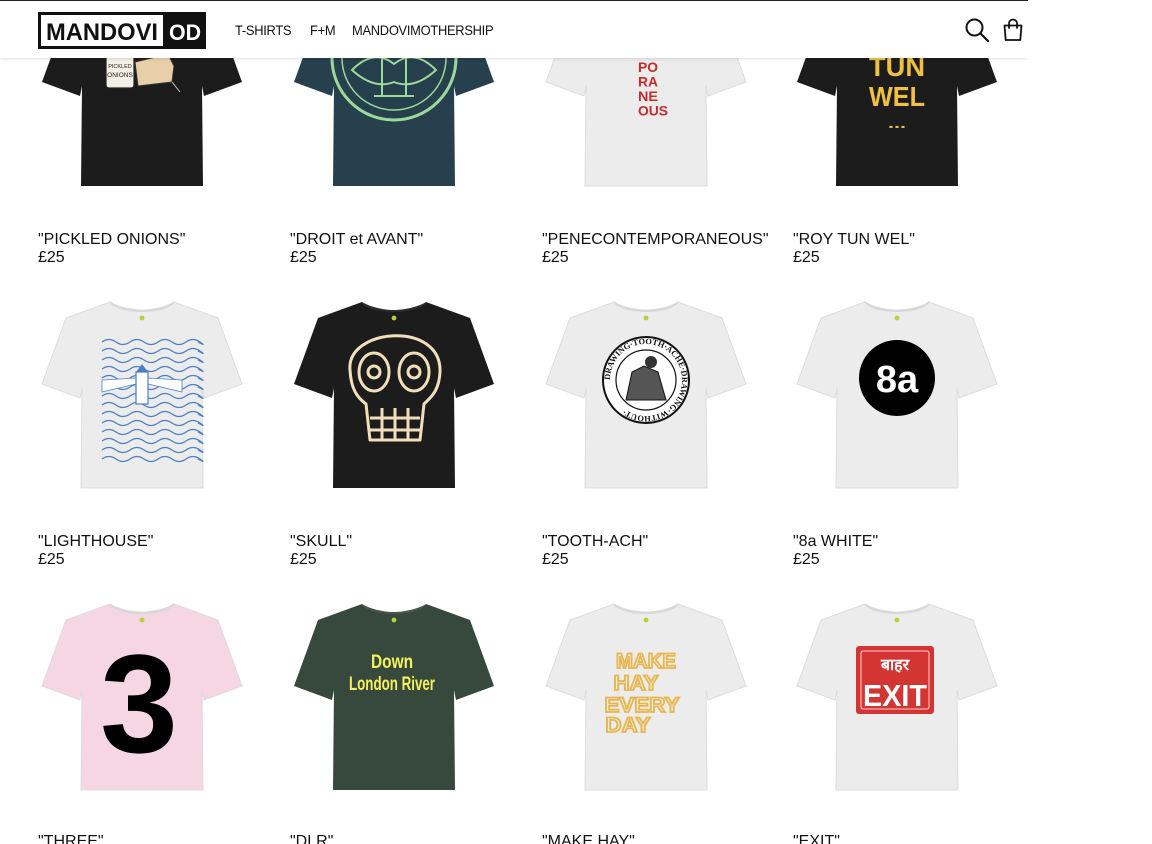 This screenshot has height=844, width=1152. I want to click on svg-text: EXIT, so click(895, 695).